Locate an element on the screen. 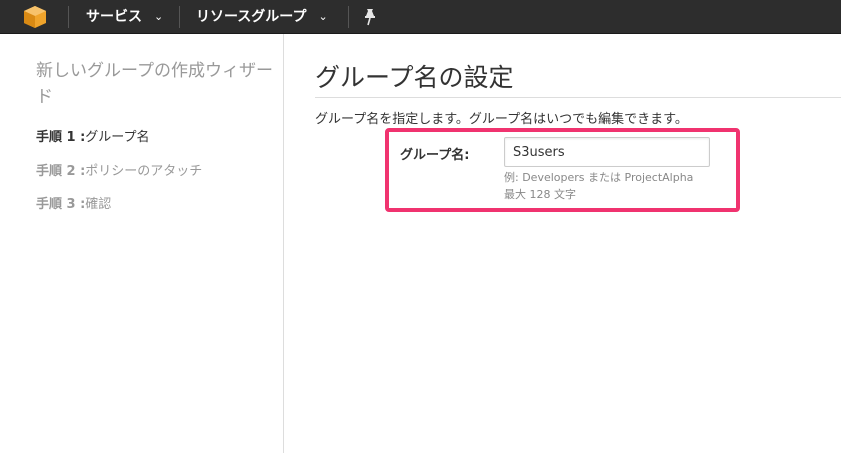 The height and width of the screenshot is (453, 841). step-label: グループ名 is located at coordinates (117, 137).